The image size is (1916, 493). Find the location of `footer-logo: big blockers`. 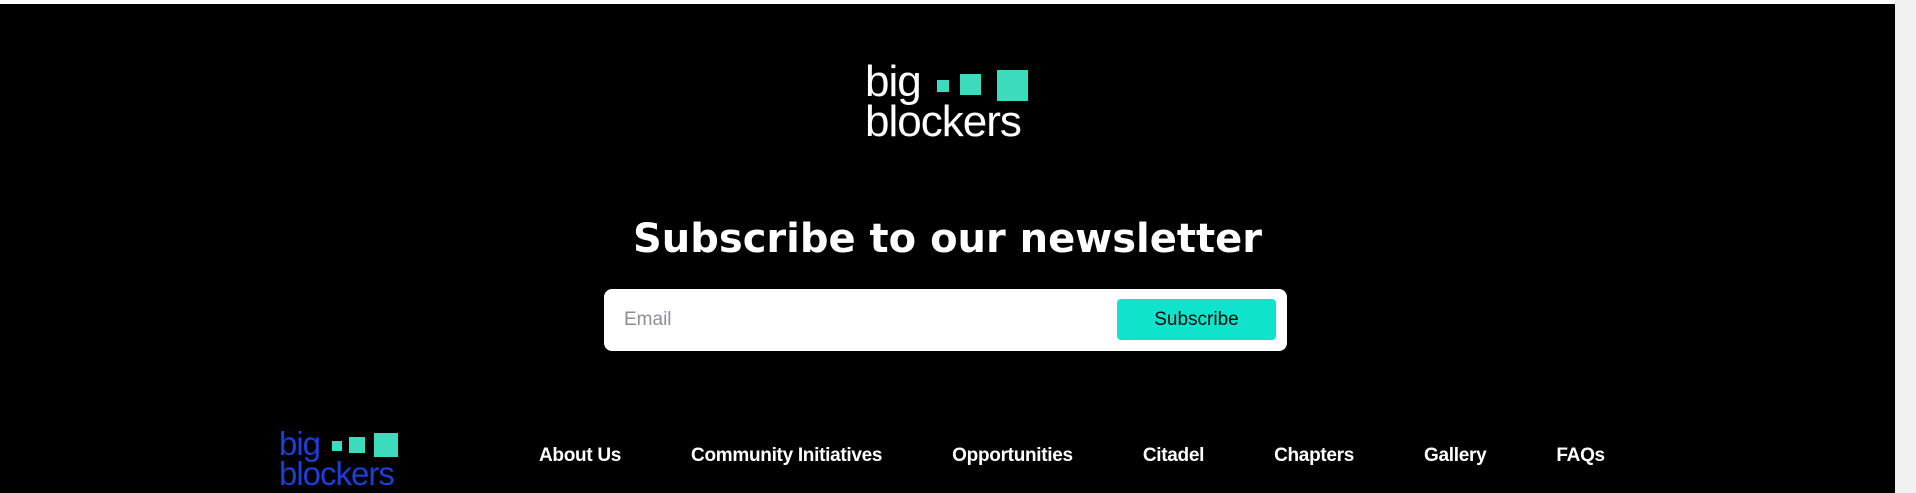

footer-logo: big blockers is located at coordinates (344, 459).